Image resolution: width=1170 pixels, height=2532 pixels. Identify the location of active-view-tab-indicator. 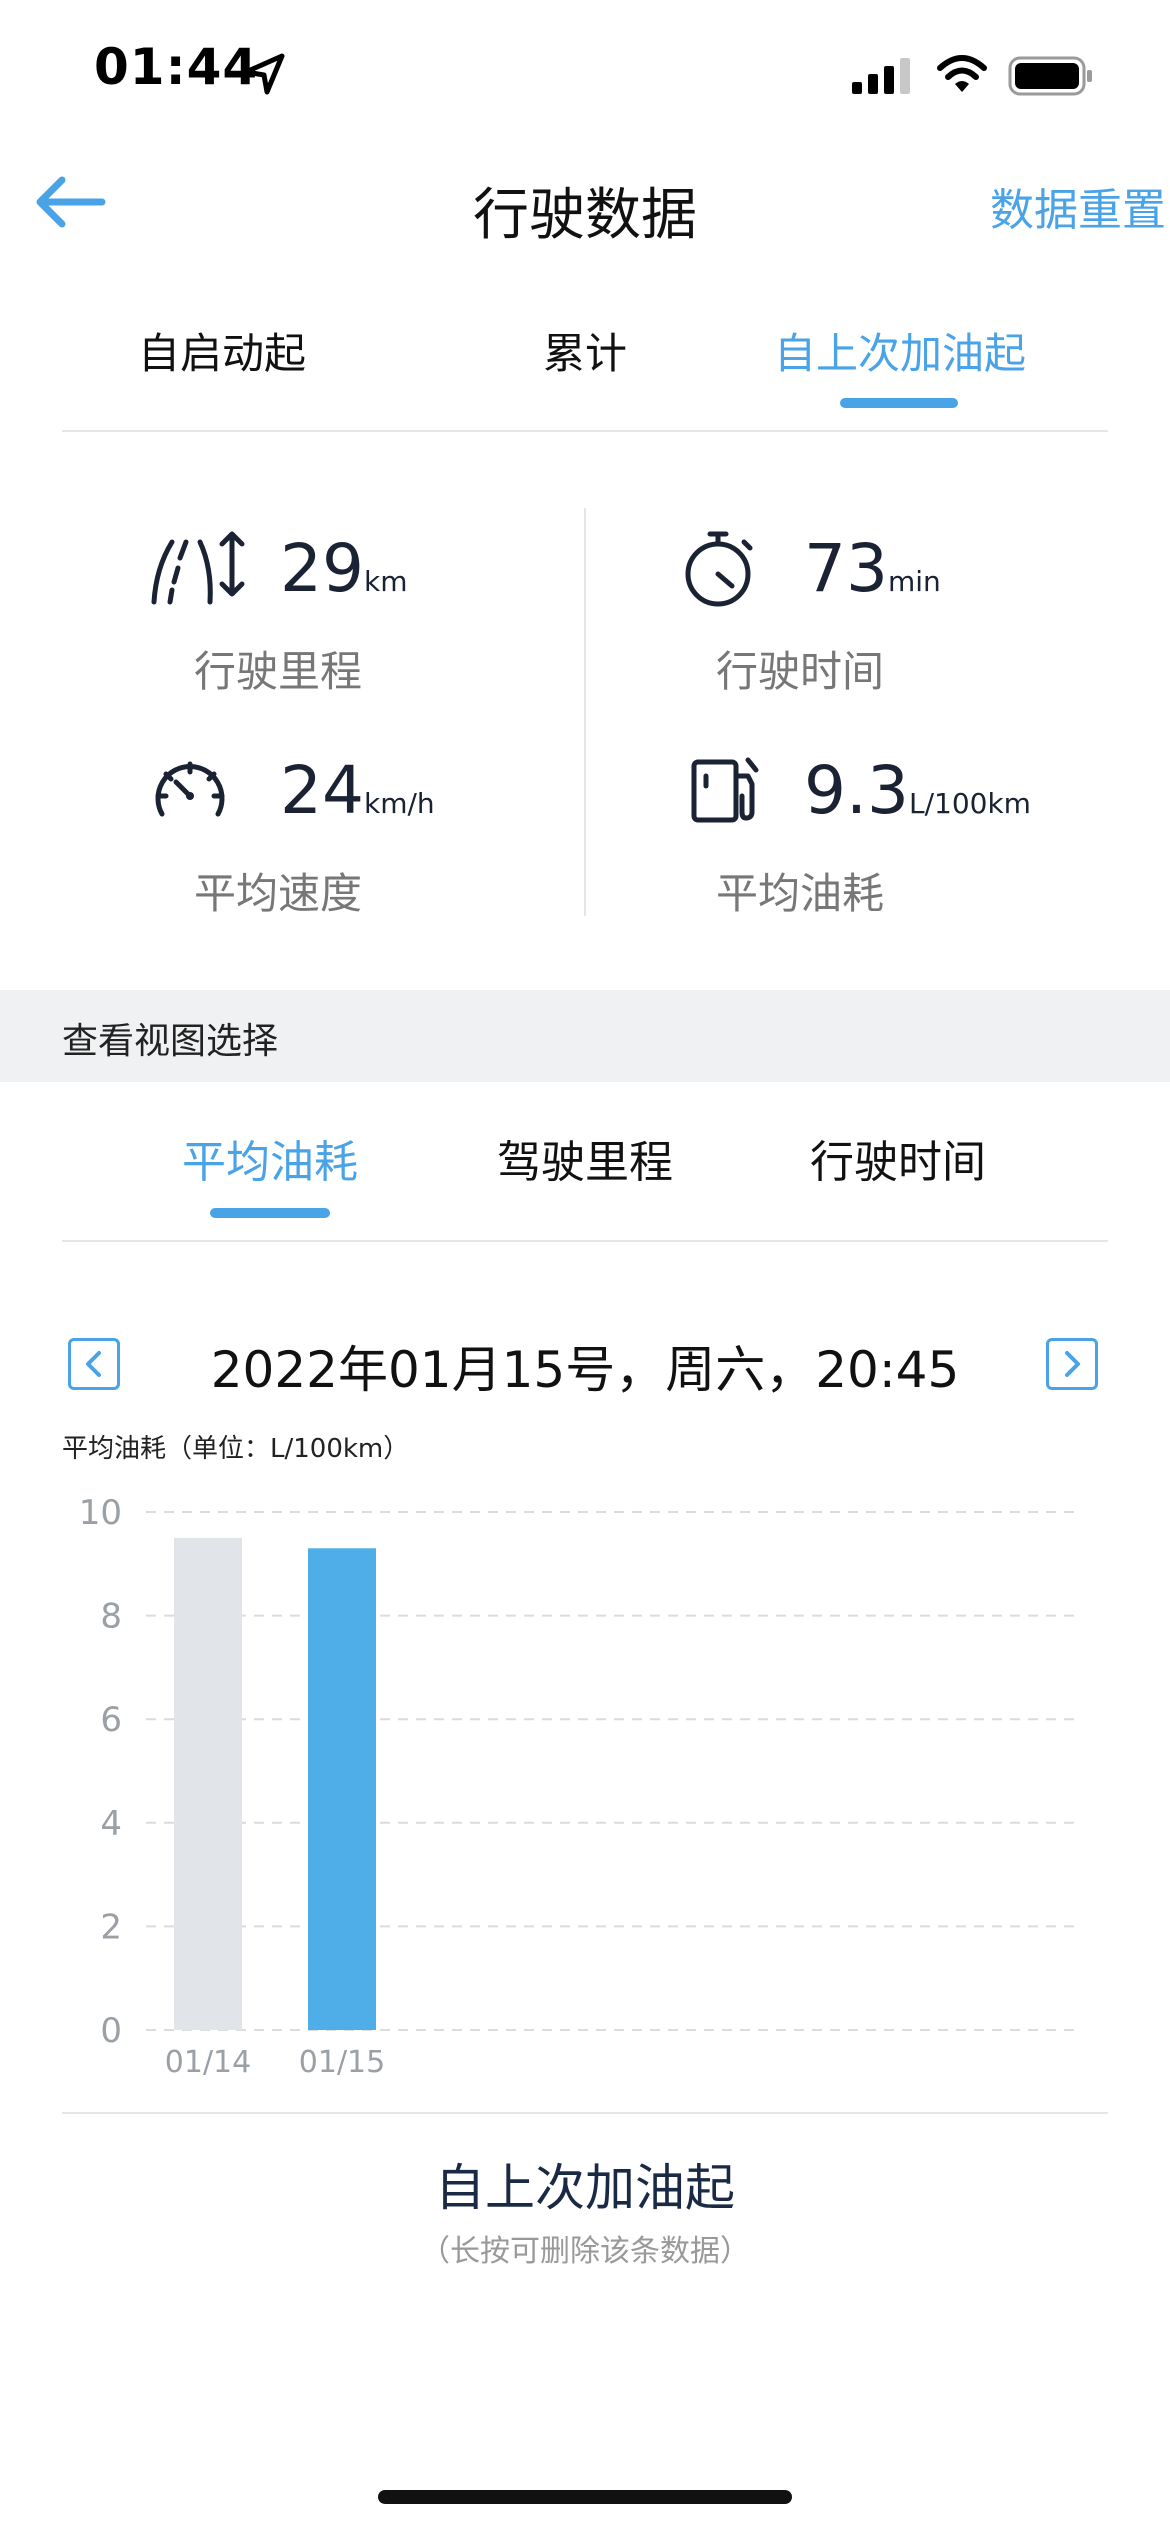
(270, 1213).